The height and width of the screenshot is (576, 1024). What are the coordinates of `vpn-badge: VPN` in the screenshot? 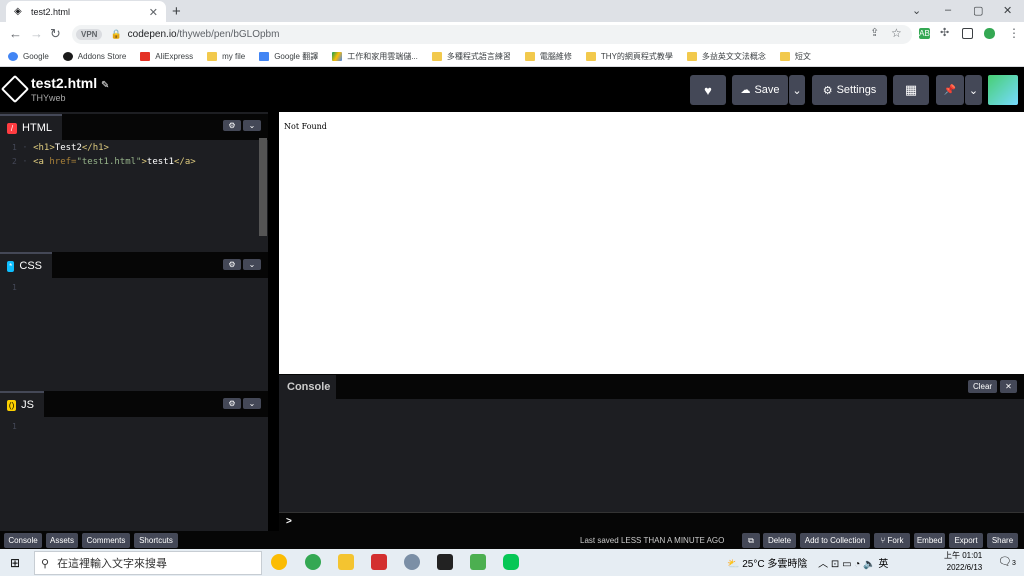 It's located at (89, 34).